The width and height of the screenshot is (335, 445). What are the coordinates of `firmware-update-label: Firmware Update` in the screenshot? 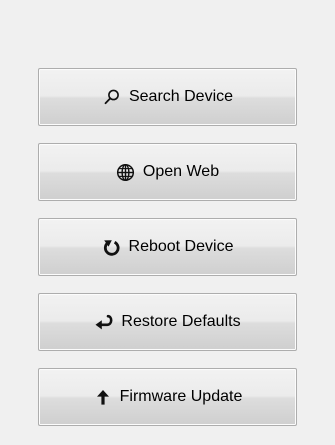 It's located at (181, 396).